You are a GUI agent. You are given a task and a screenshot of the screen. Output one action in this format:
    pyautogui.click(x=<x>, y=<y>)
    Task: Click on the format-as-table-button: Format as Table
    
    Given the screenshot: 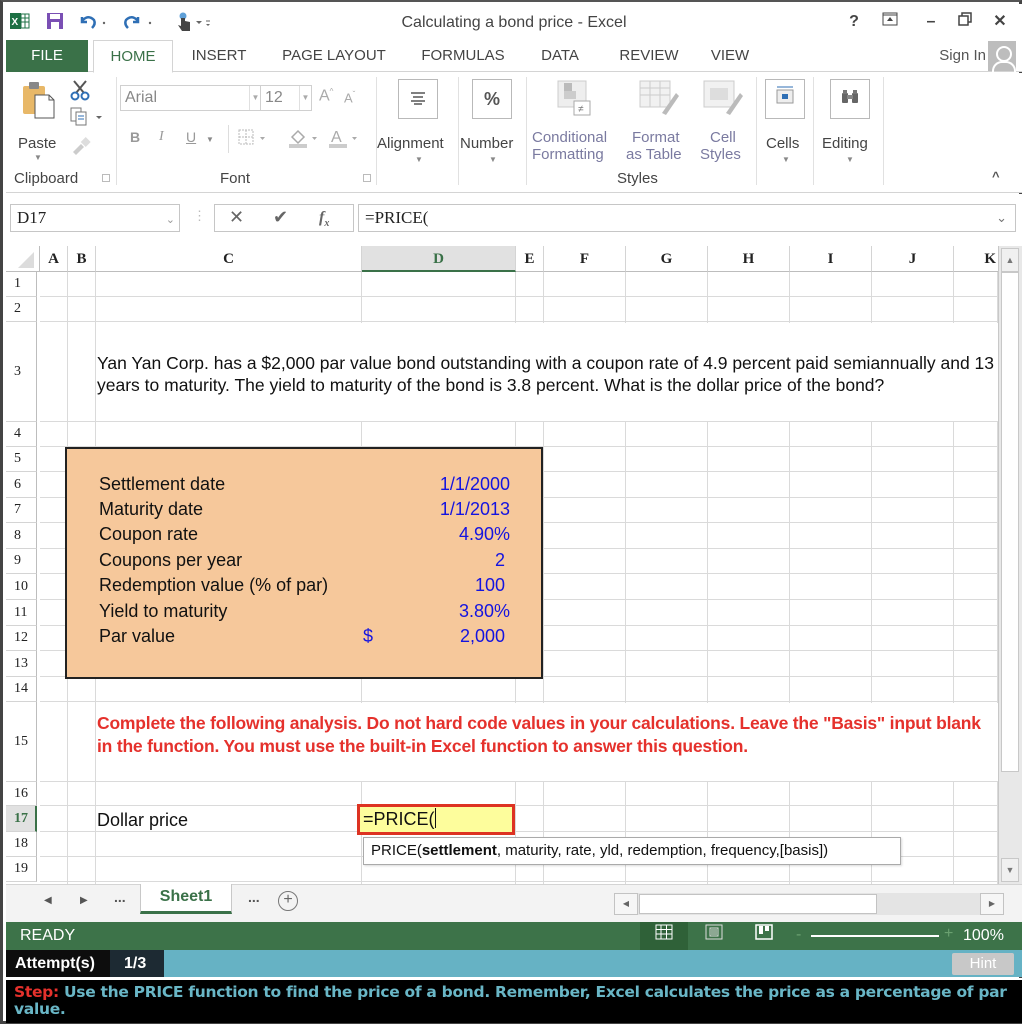 What is the action you would take?
    pyautogui.click(x=659, y=122)
    